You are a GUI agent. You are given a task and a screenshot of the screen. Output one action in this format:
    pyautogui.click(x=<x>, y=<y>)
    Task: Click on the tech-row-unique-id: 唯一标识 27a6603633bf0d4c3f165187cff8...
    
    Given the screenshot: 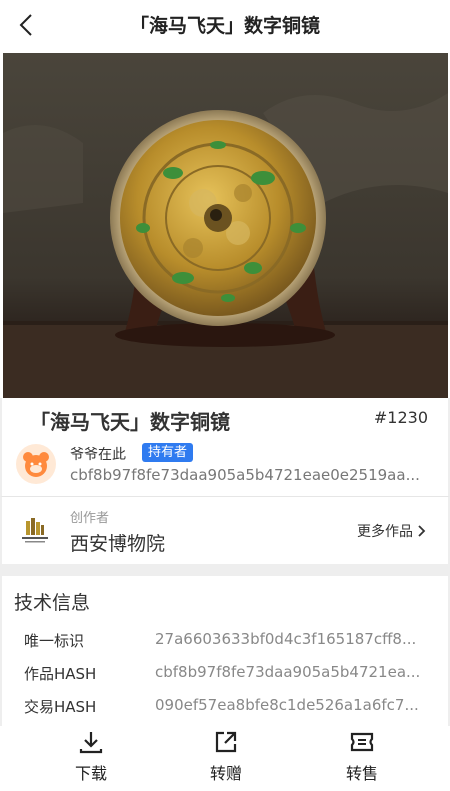 What is the action you would take?
    pyautogui.click(x=226, y=640)
    